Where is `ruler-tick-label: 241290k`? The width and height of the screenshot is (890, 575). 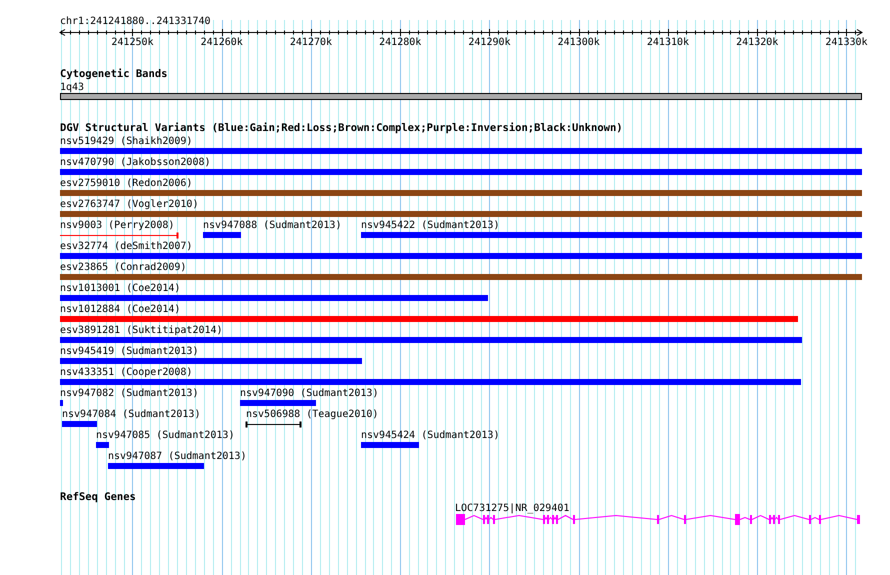
ruler-tick-label: 241290k is located at coordinates (489, 42).